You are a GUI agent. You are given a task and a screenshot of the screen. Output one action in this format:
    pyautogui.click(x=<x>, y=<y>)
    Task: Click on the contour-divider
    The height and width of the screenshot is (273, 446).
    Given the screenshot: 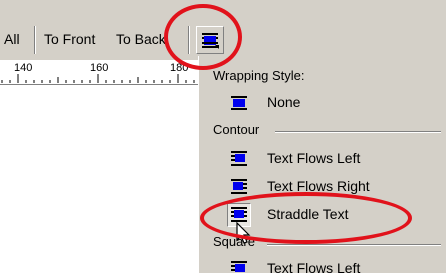 What is the action you would take?
    pyautogui.click(x=358, y=132)
    